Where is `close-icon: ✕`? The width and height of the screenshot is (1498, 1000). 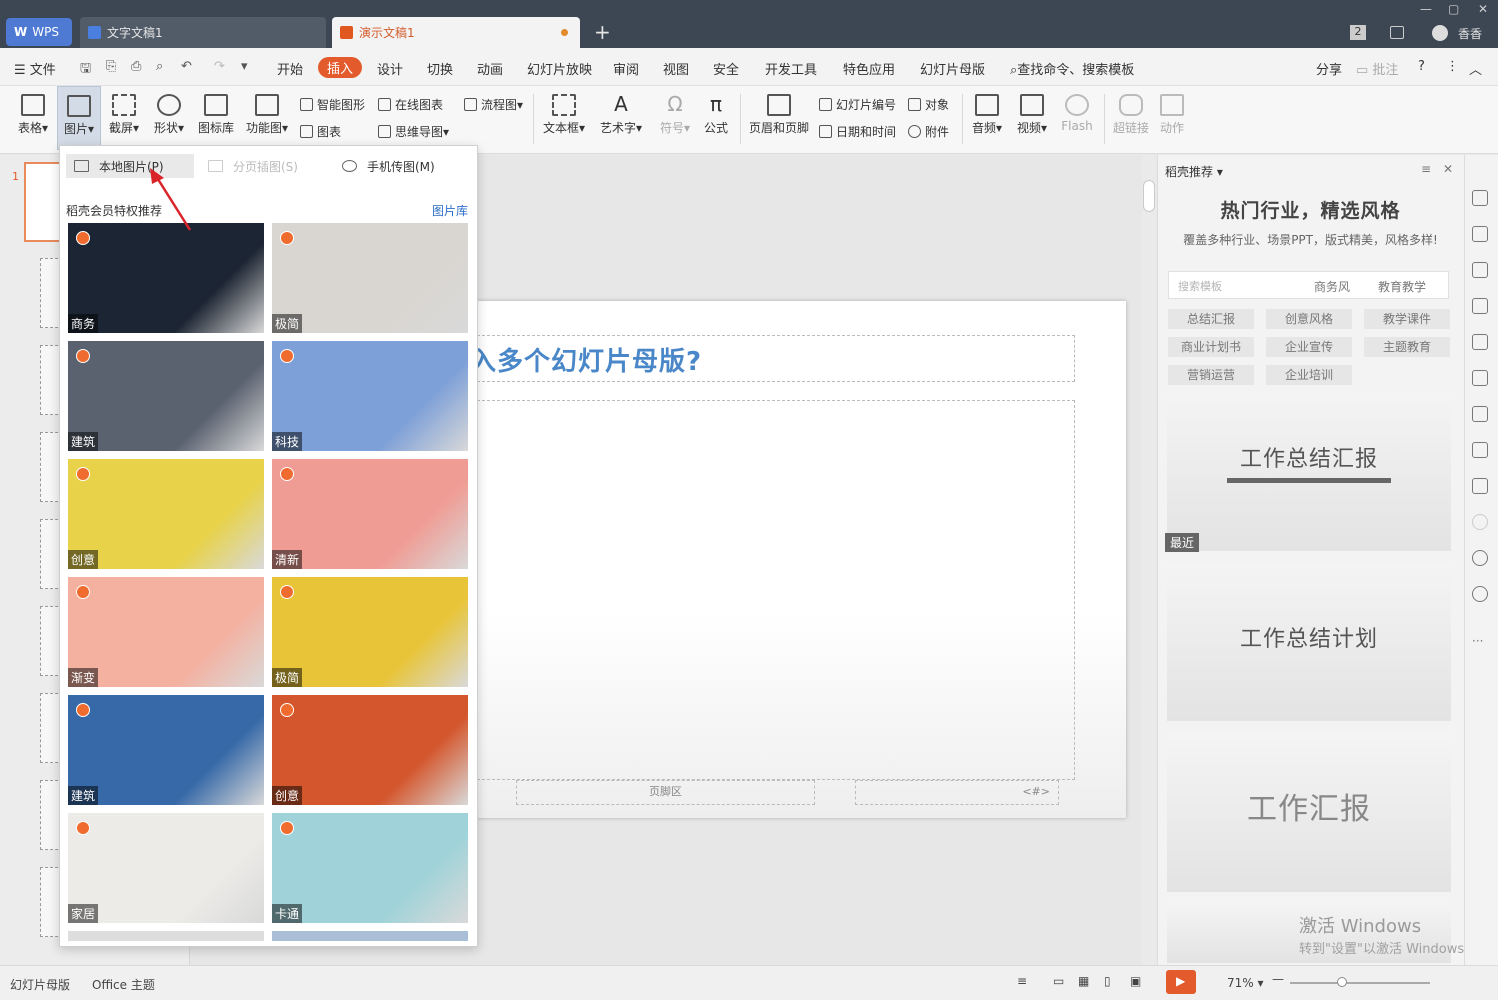 close-icon: ✕ is located at coordinates (1483, 9).